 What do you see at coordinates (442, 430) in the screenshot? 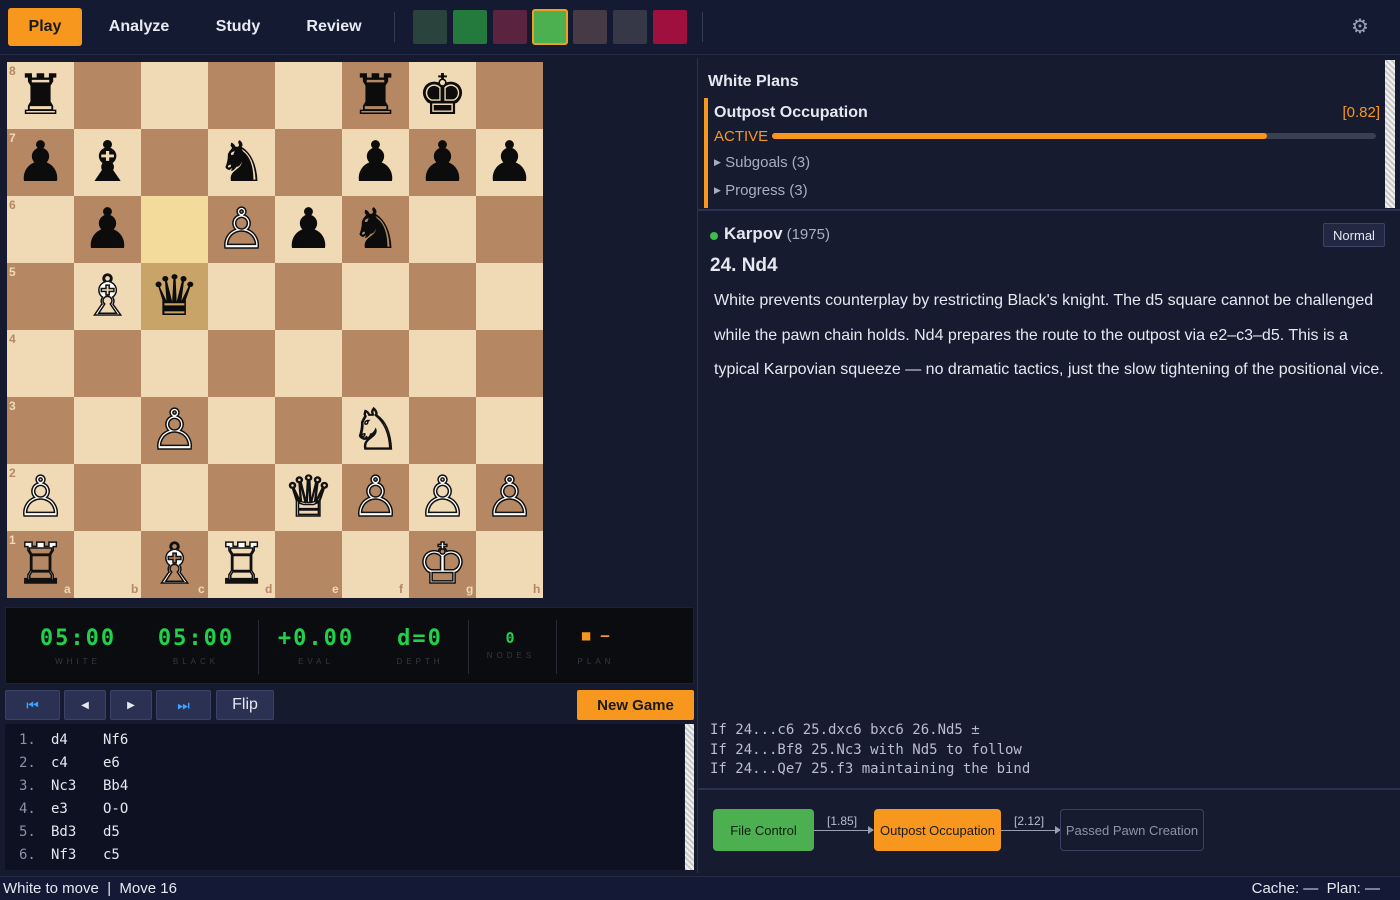
I see `square-g3` at bounding box center [442, 430].